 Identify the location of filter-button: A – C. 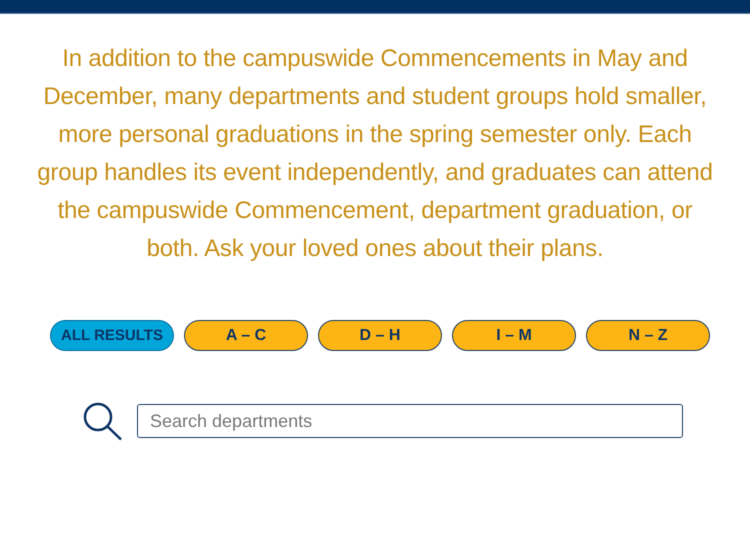
(246, 335).